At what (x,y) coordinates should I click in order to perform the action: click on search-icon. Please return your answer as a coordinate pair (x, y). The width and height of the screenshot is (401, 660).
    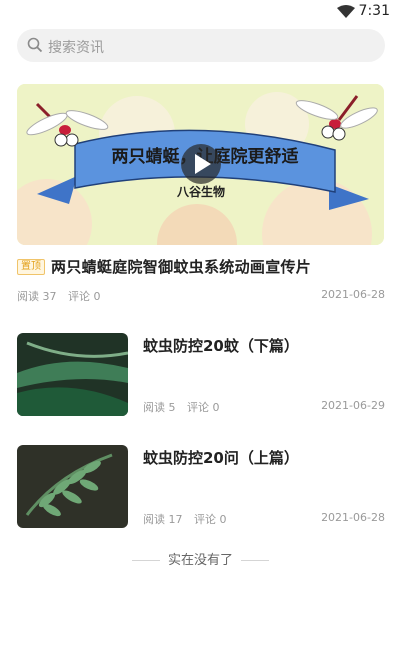
    Looking at the image, I should click on (35, 47).